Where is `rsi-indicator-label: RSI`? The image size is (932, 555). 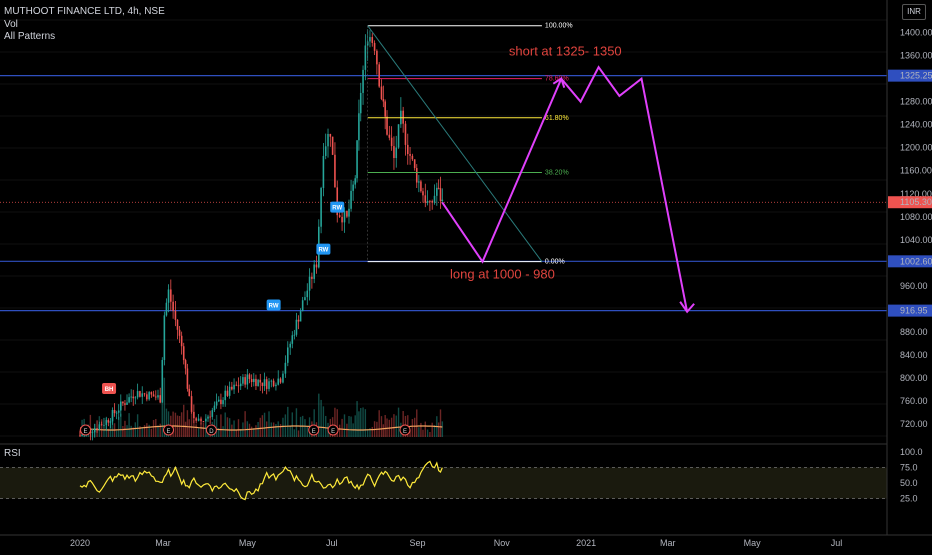 rsi-indicator-label: RSI is located at coordinates (12, 454).